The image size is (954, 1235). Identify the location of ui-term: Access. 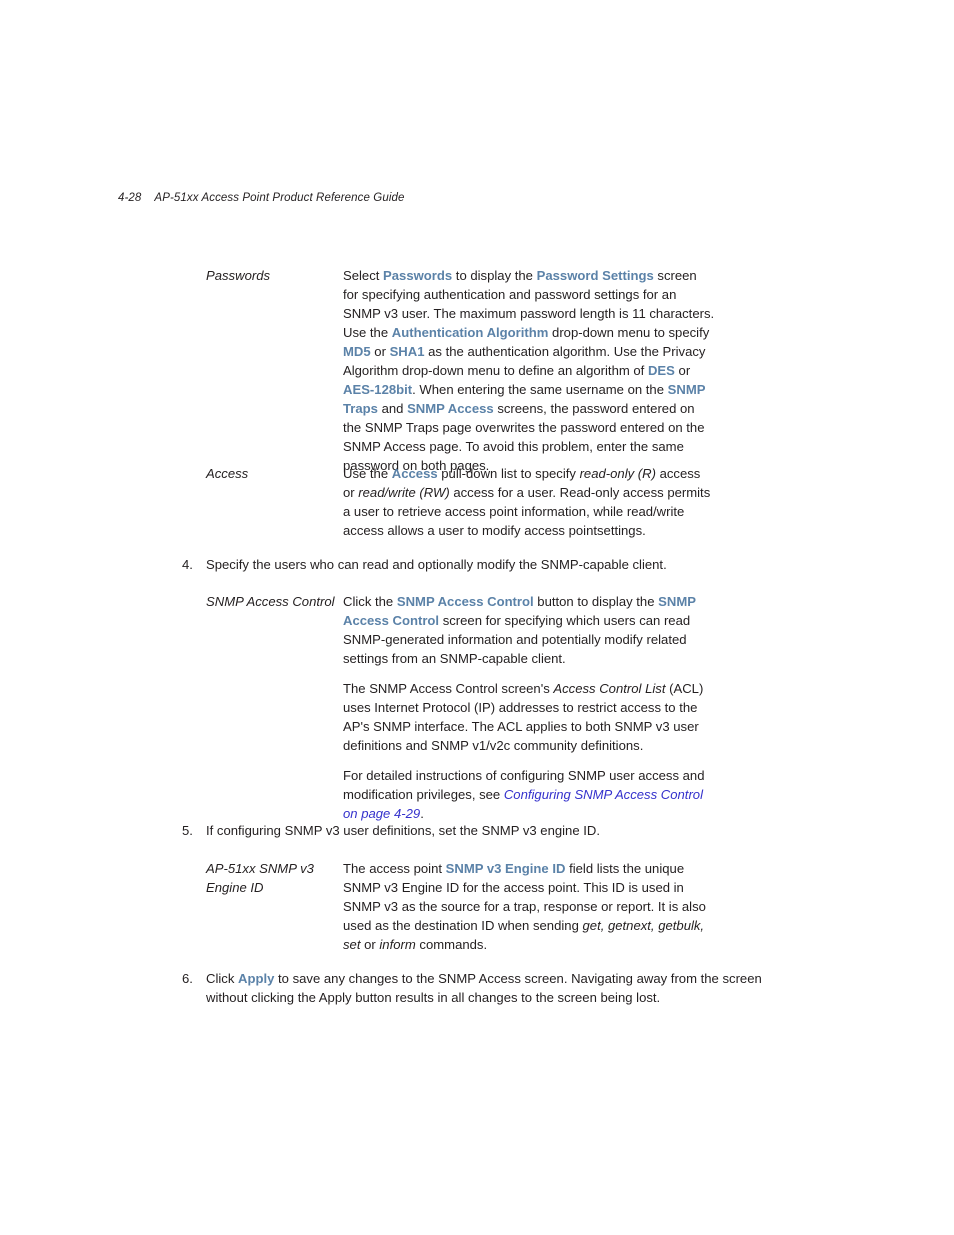
(414, 473).